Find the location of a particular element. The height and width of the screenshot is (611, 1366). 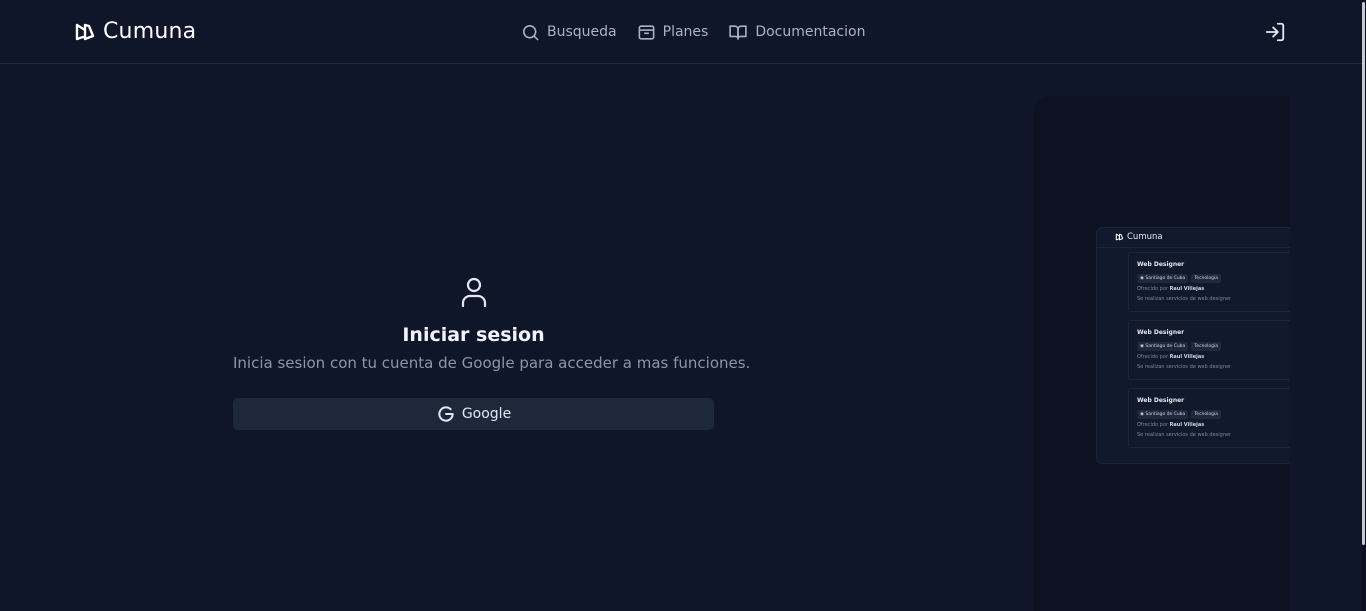

page-scrollbar is located at coordinates (1364, 305).